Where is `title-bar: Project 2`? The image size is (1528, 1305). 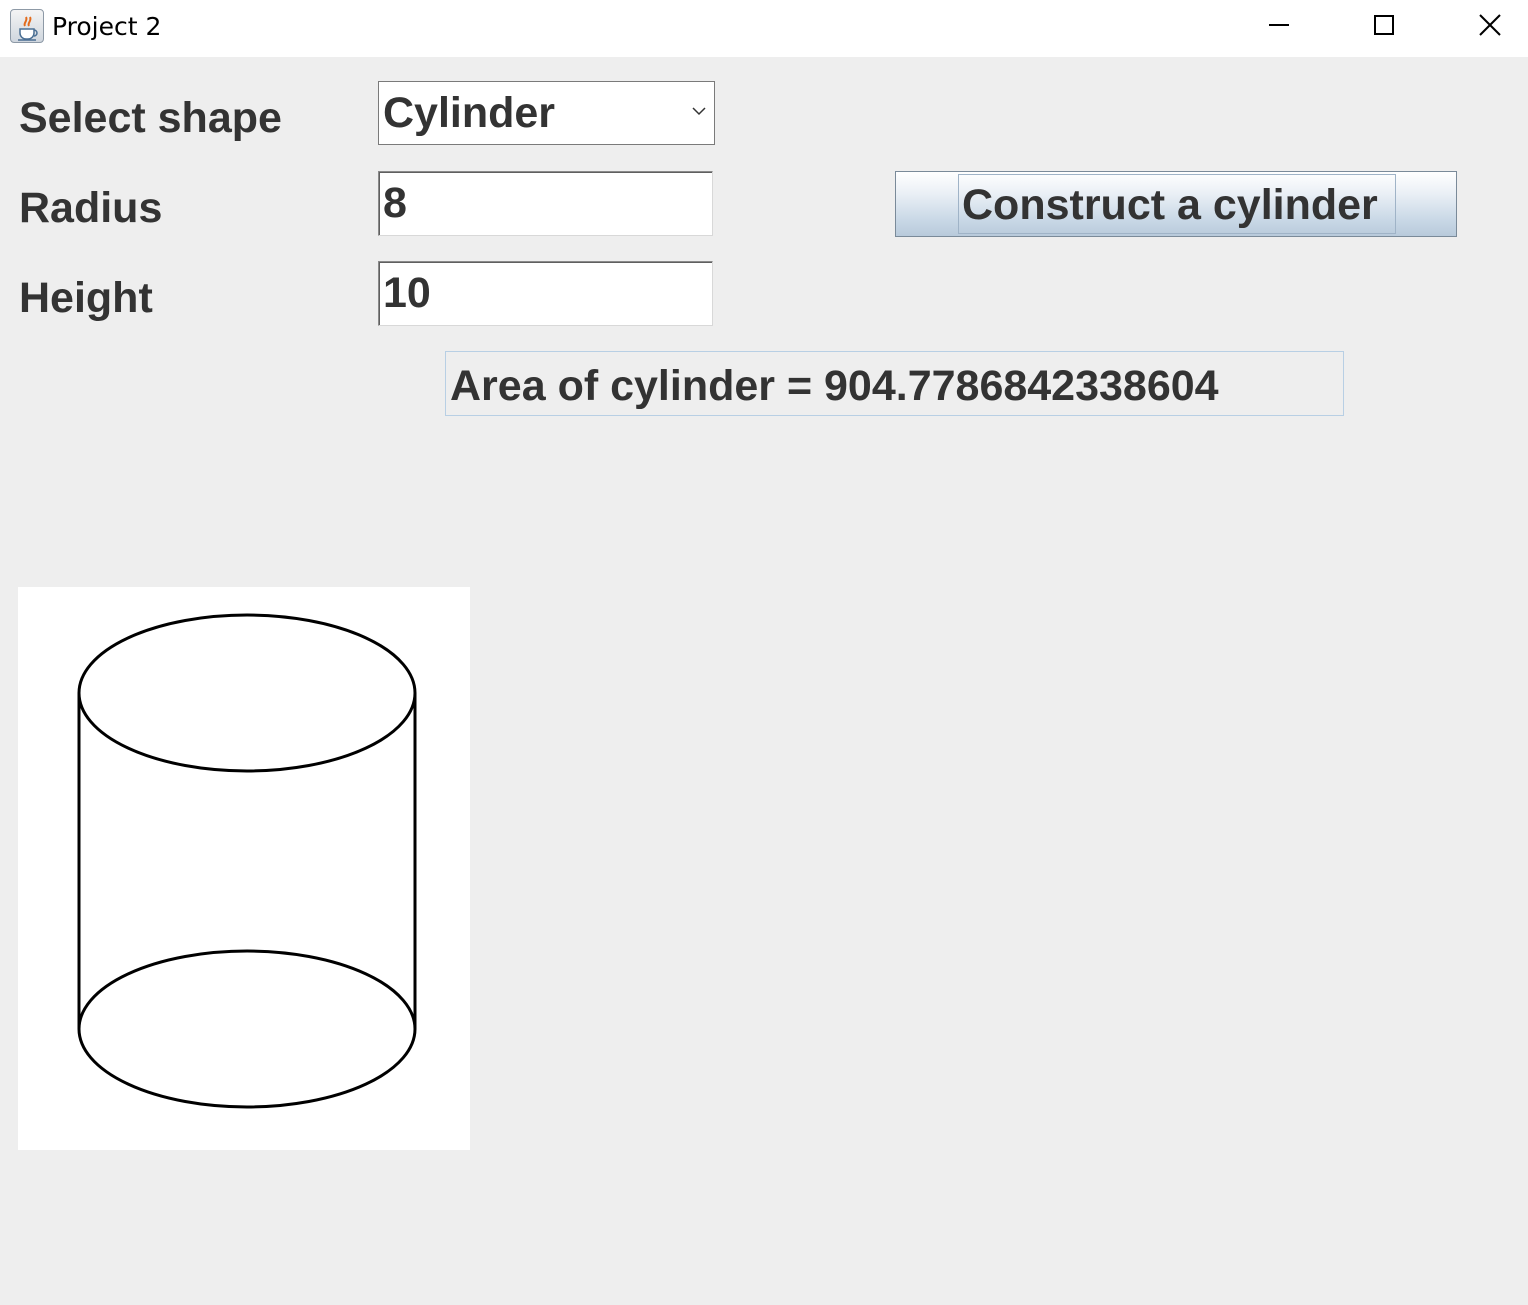
title-bar: Project 2 is located at coordinates (764, 28).